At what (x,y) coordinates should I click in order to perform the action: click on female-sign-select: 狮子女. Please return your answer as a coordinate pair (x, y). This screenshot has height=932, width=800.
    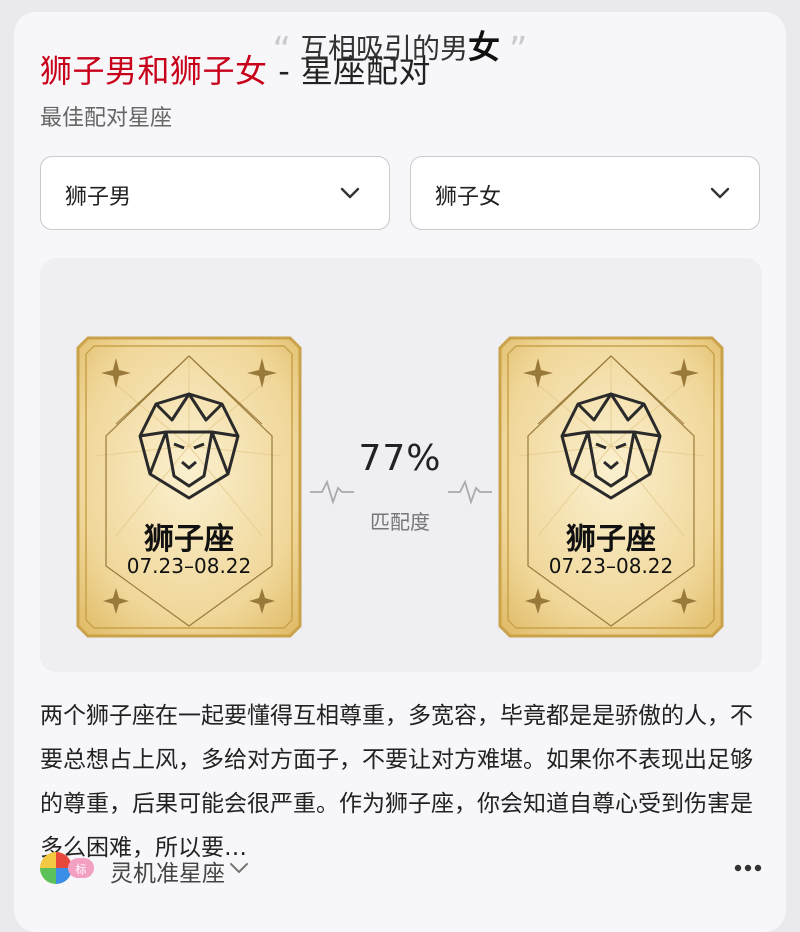
    Looking at the image, I should click on (585, 193).